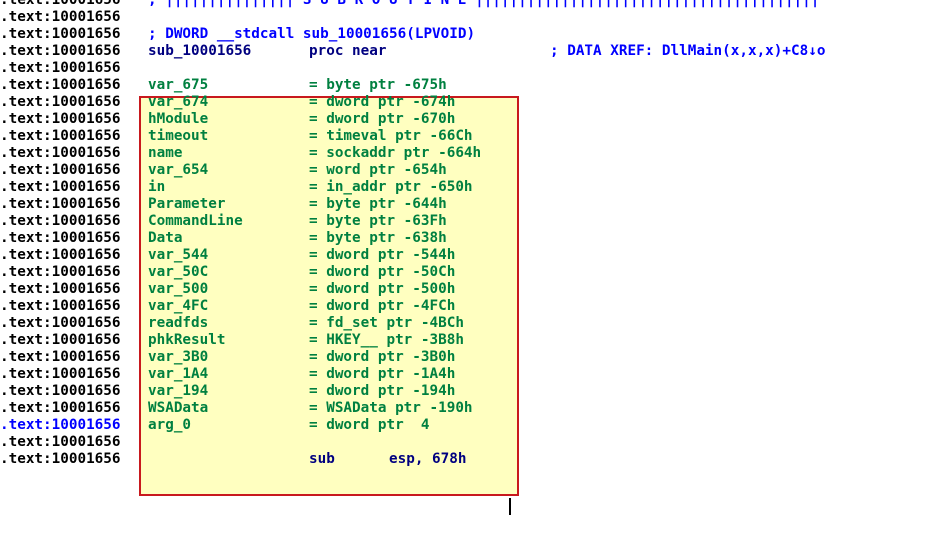 Image resolution: width=939 pixels, height=553 pixels. What do you see at coordinates (469, 306) in the screenshot?
I see `stack-variable-line: .text:10001656 var_4FC = dword ptr -4FCh` at bounding box center [469, 306].